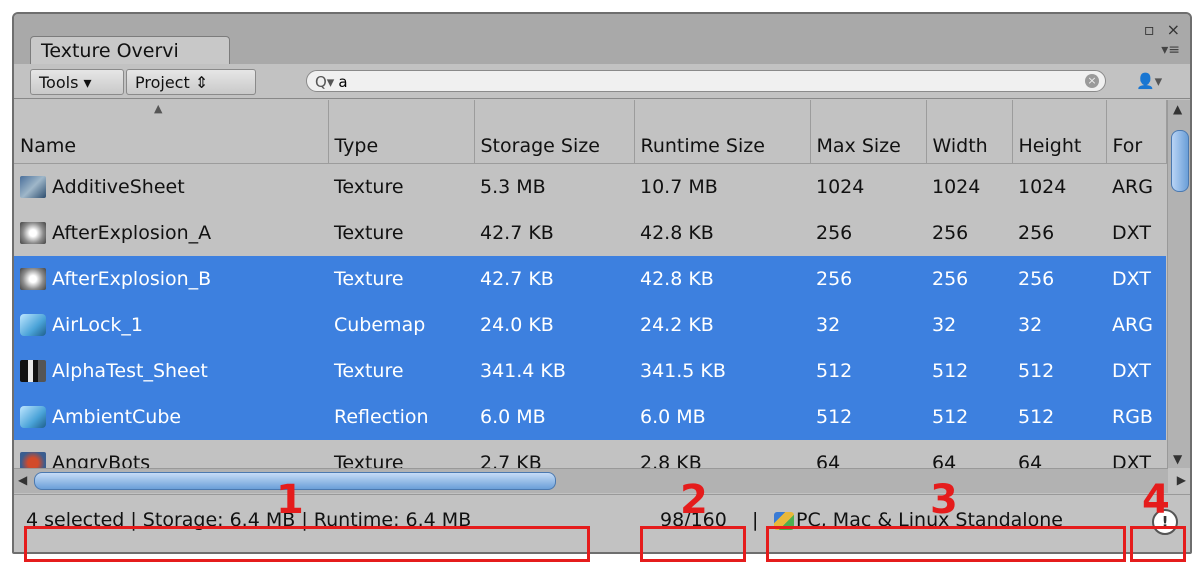 The width and height of the screenshot is (1194, 564). I want to click on cell-name: AlphaTest_Sheet, so click(171, 371).